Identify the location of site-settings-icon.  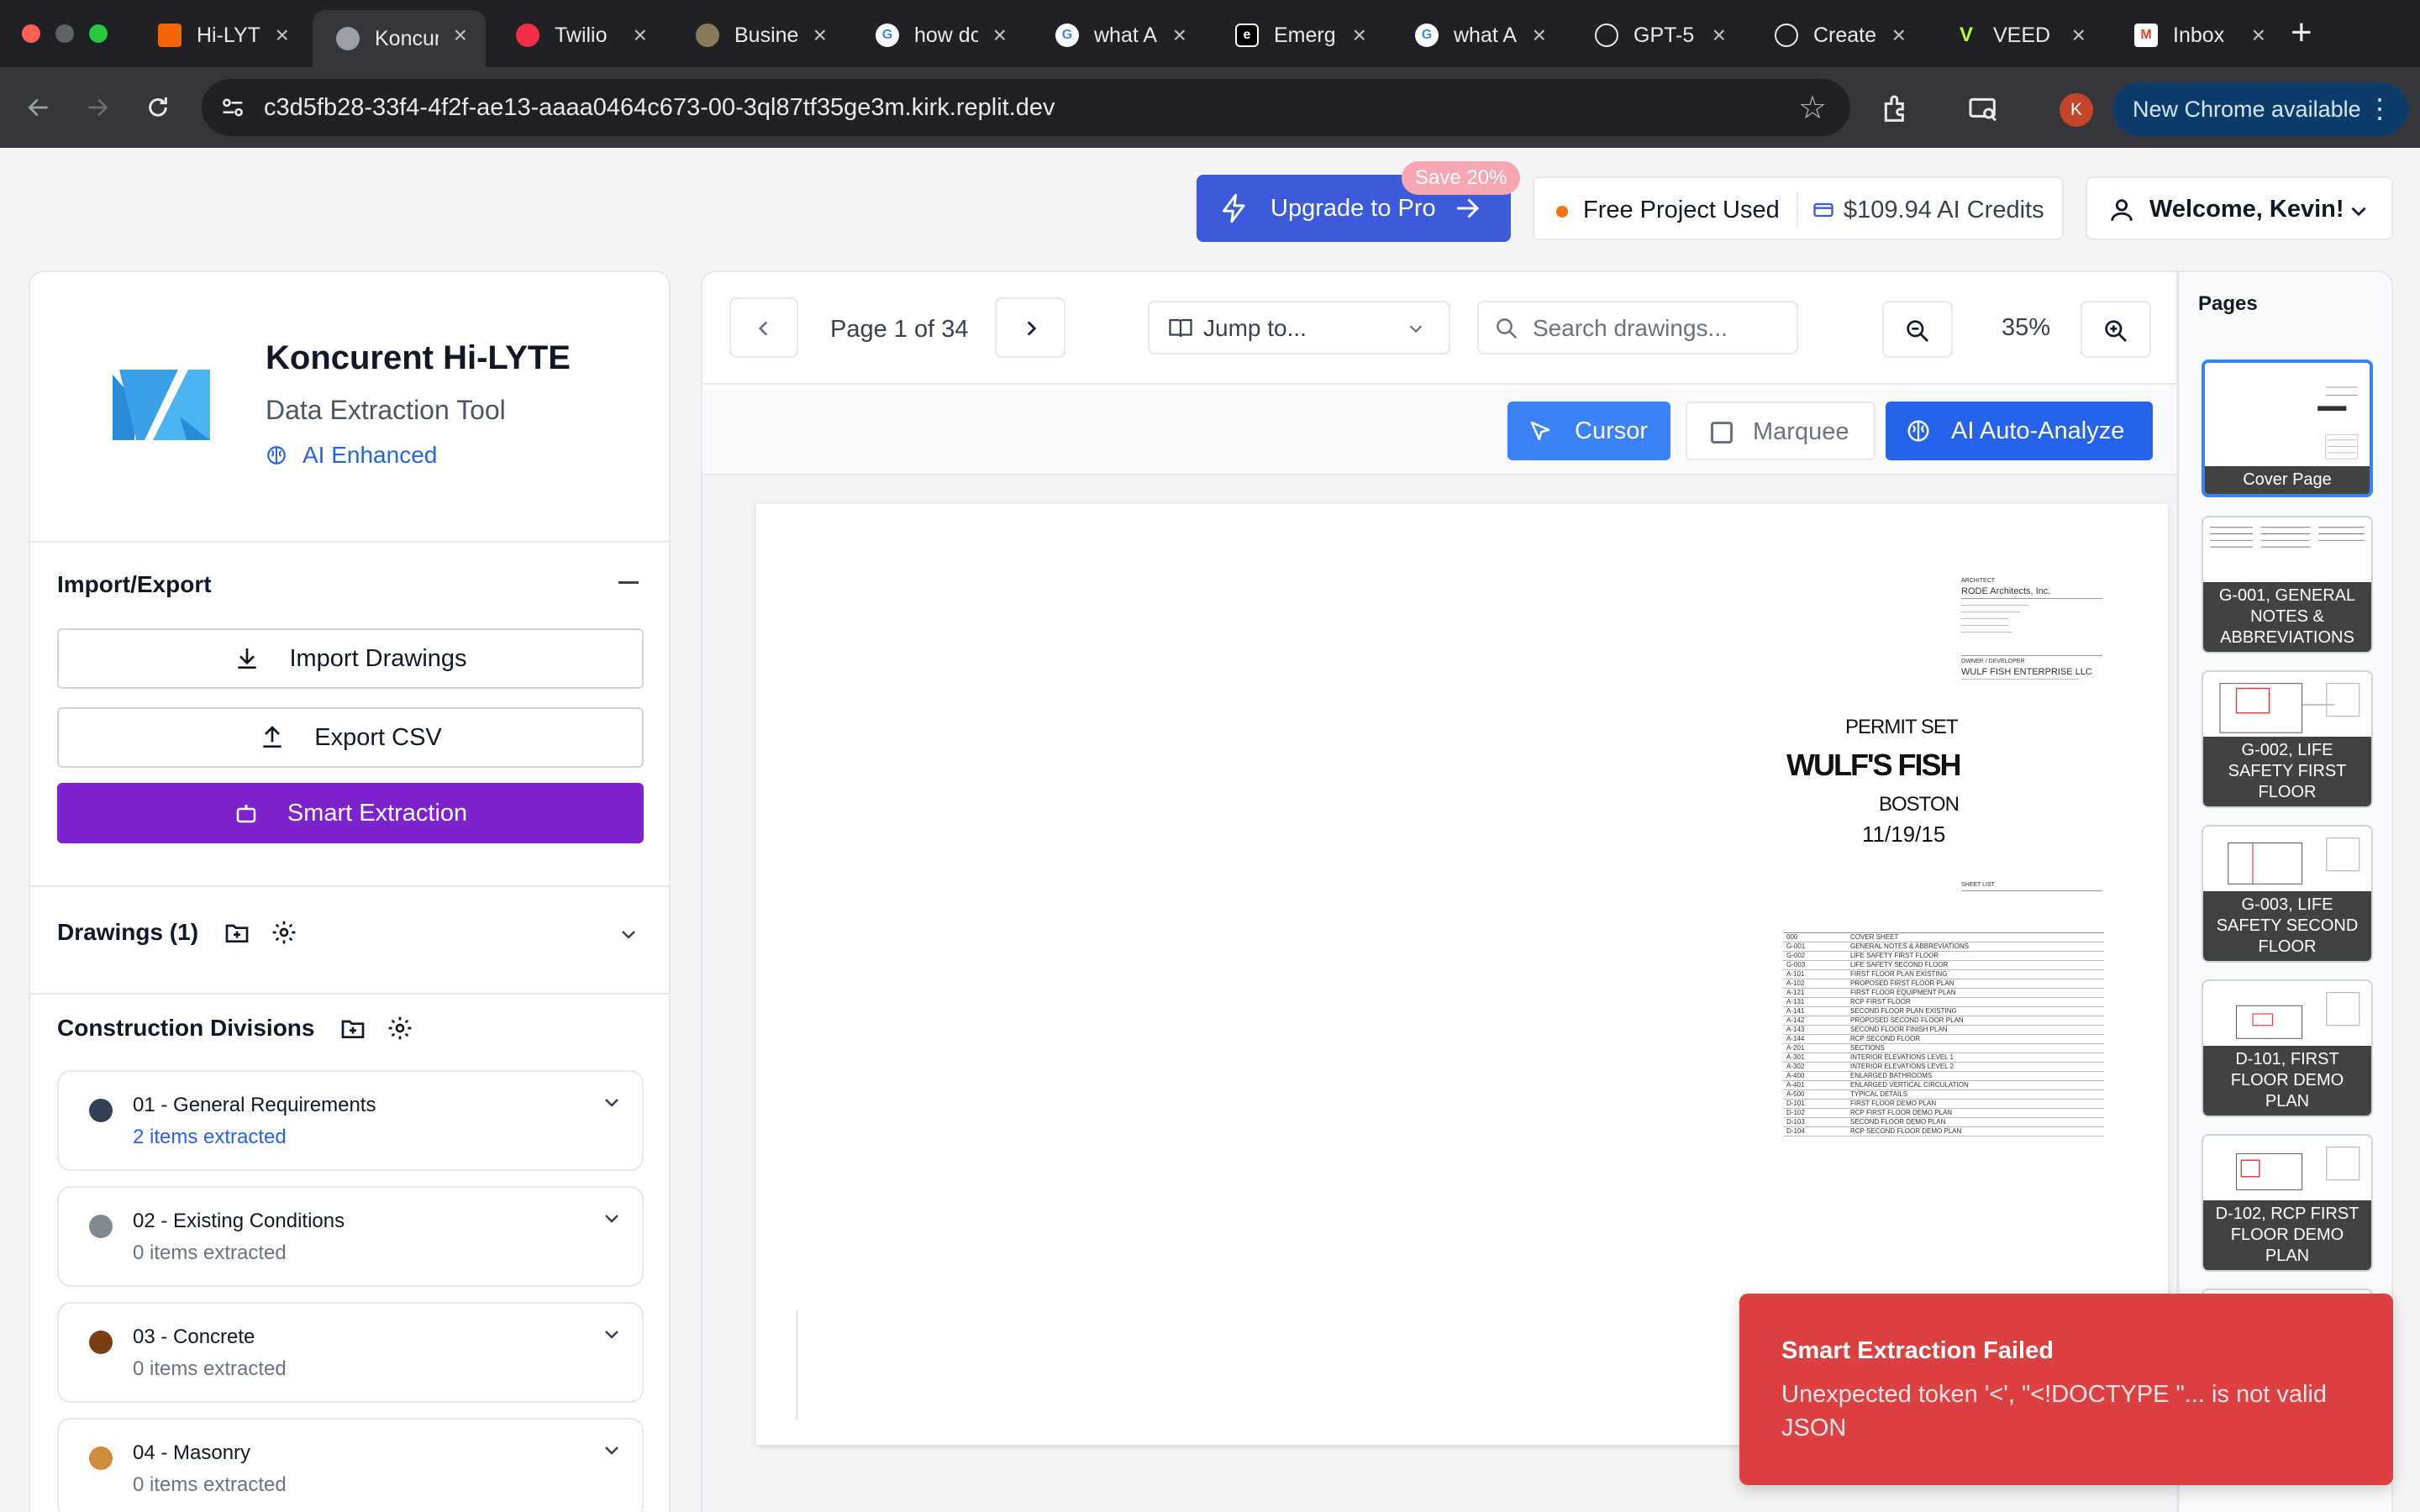
(233, 107).